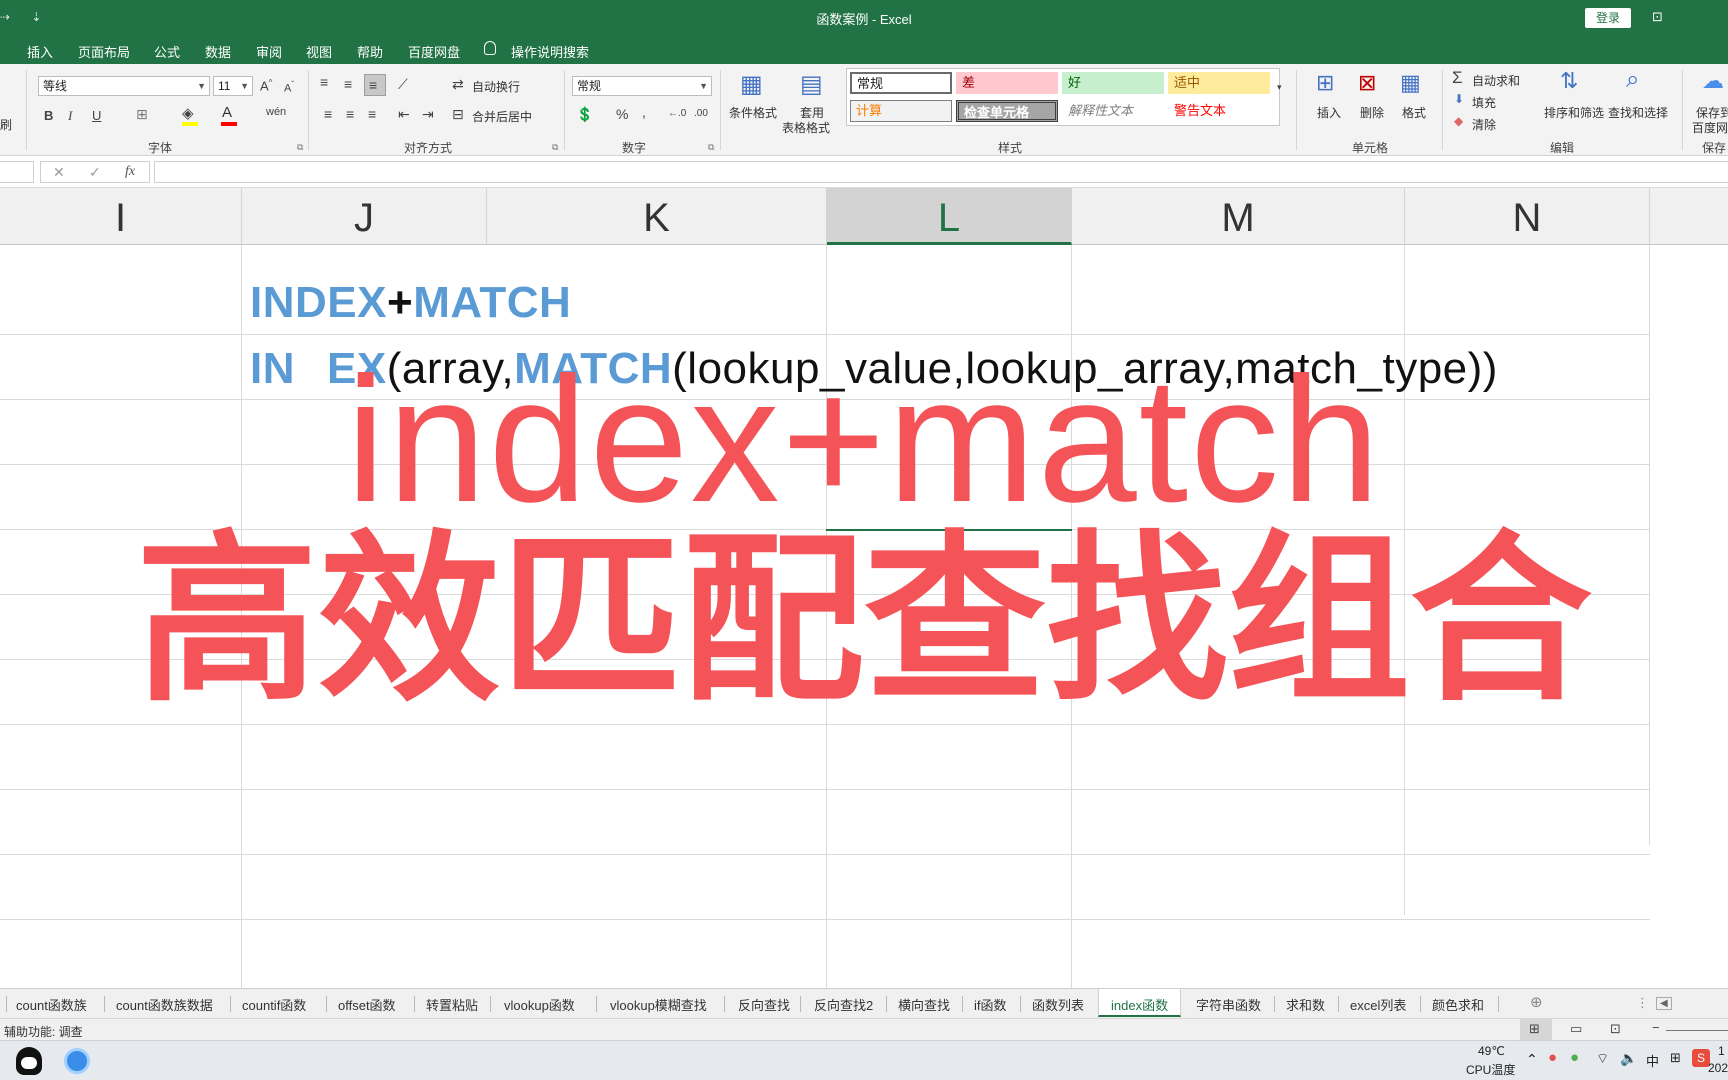 The height and width of the screenshot is (1080, 1728). What do you see at coordinates (269, 51) in the screenshot?
I see `tab-review: 审阅` at bounding box center [269, 51].